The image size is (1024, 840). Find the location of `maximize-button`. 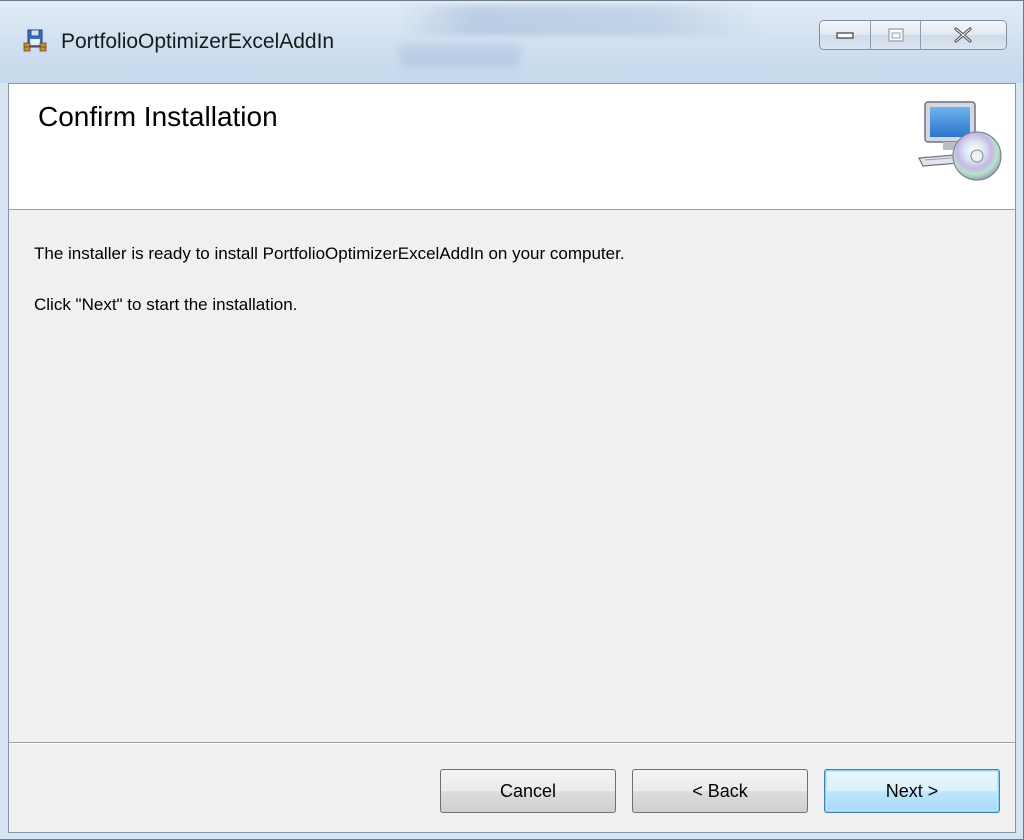

maximize-button is located at coordinates (896, 35).